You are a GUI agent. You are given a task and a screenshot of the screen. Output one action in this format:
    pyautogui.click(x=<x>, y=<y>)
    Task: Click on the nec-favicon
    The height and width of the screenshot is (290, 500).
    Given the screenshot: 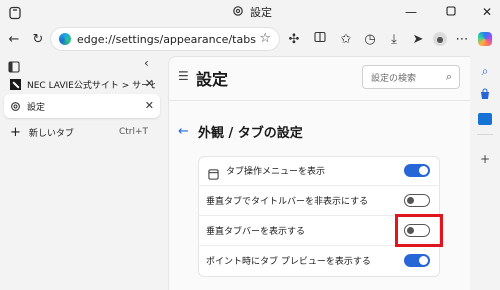 What is the action you would take?
    pyautogui.click(x=15, y=84)
    